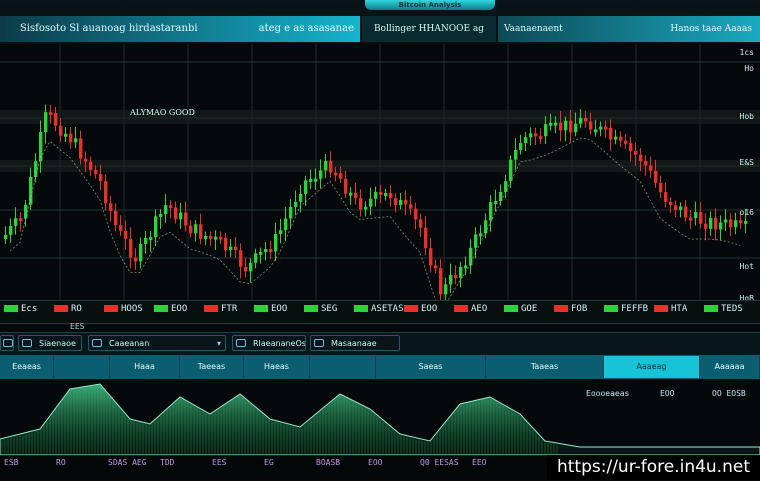 The image size is (760, 481). I want to click on ticker-label: FOB, so click(579, 309).